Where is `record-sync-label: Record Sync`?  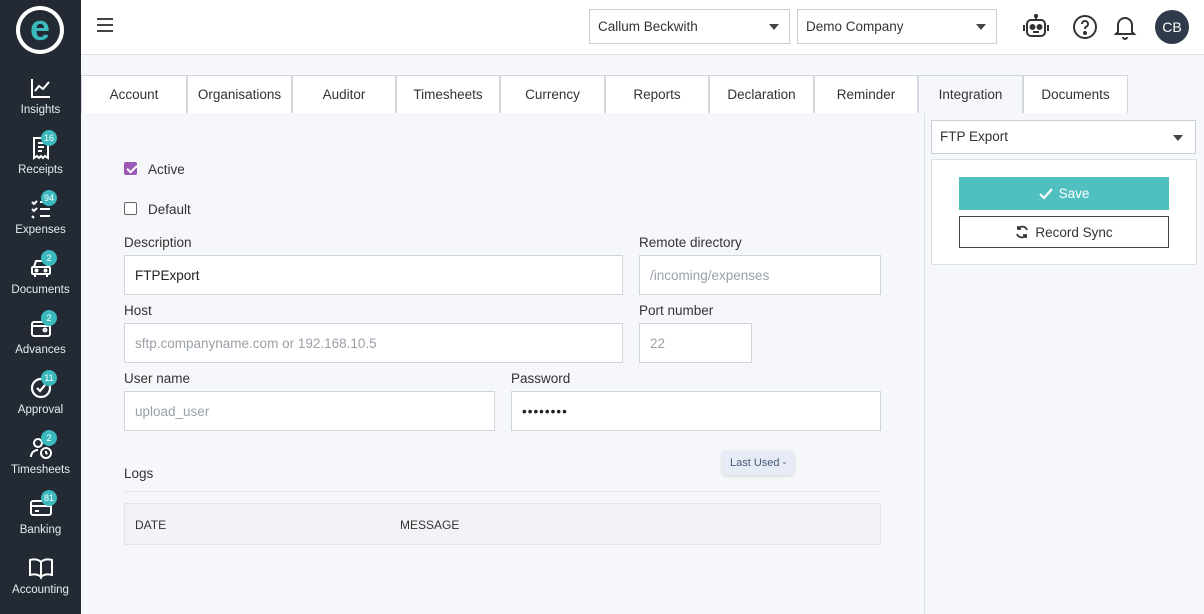
record-sync-label: Record Sync is located at coordinates (1074, 232).